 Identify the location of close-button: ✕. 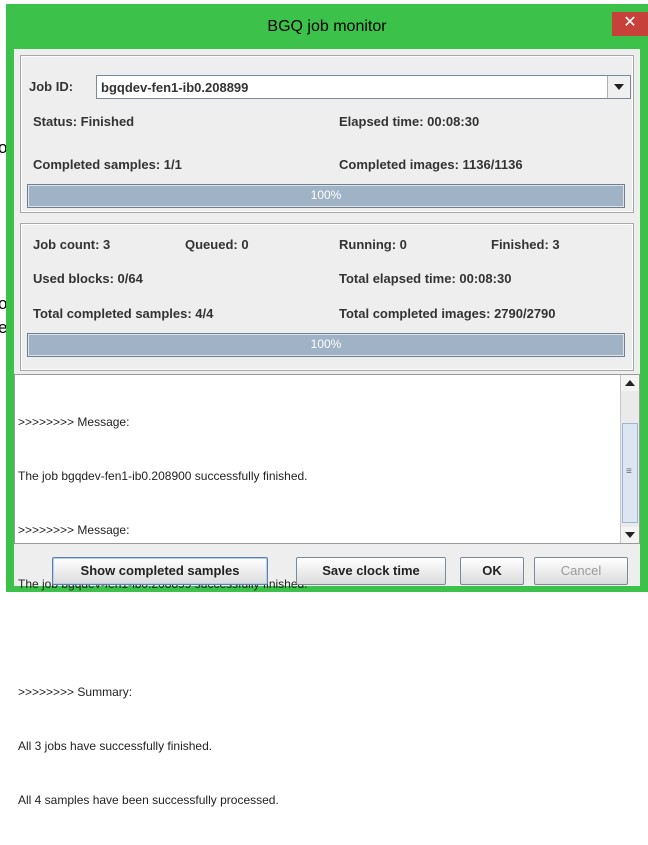
(630, 24).